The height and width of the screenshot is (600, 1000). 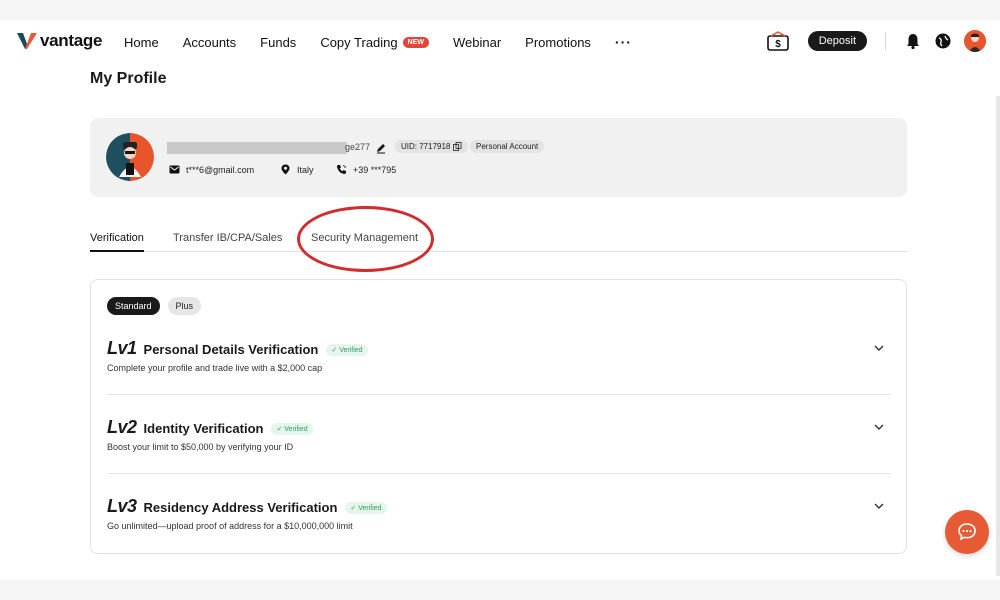 What do you see at coordinates (381, 148) in the screenshot?
I see `edit-icon` at bounding box center [381, 148].